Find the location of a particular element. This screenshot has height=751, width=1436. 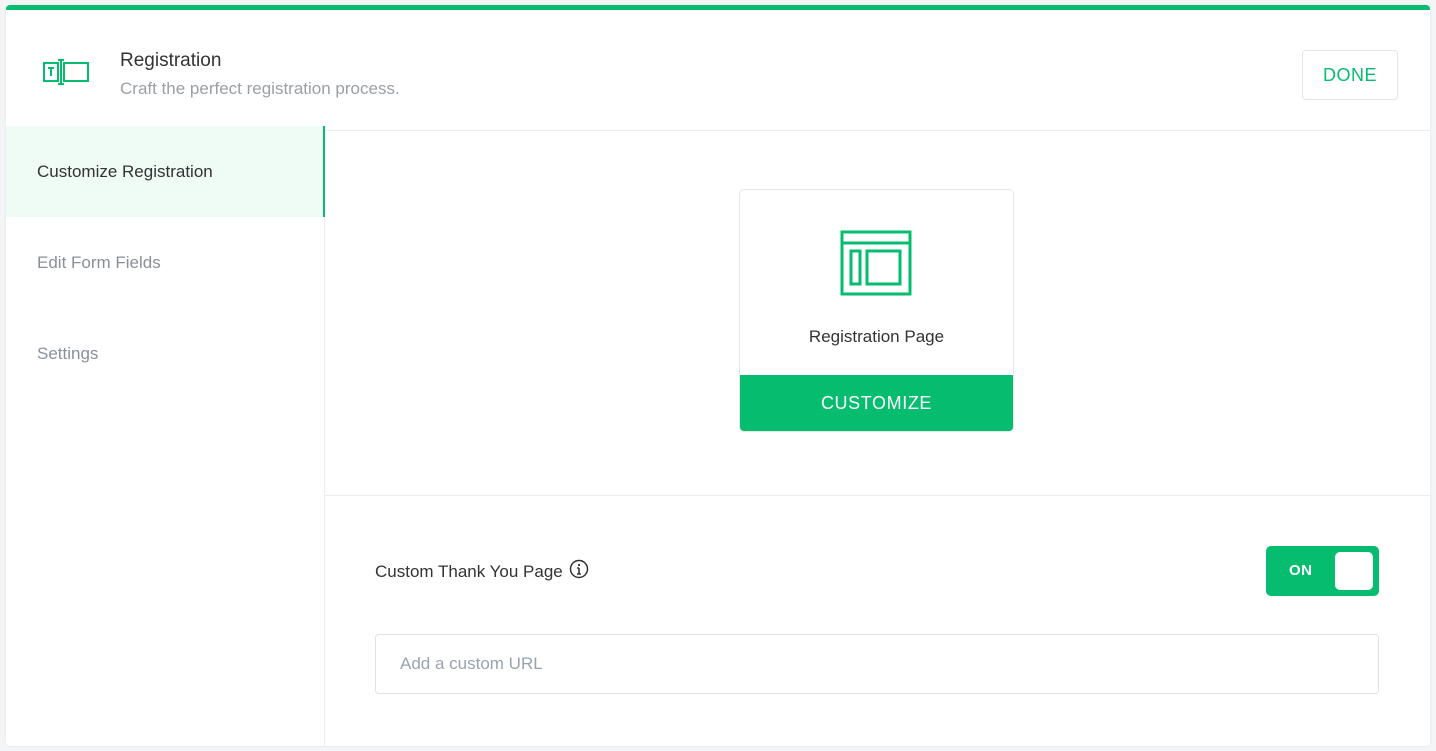

section-divider is located at coordinates (877, 495).